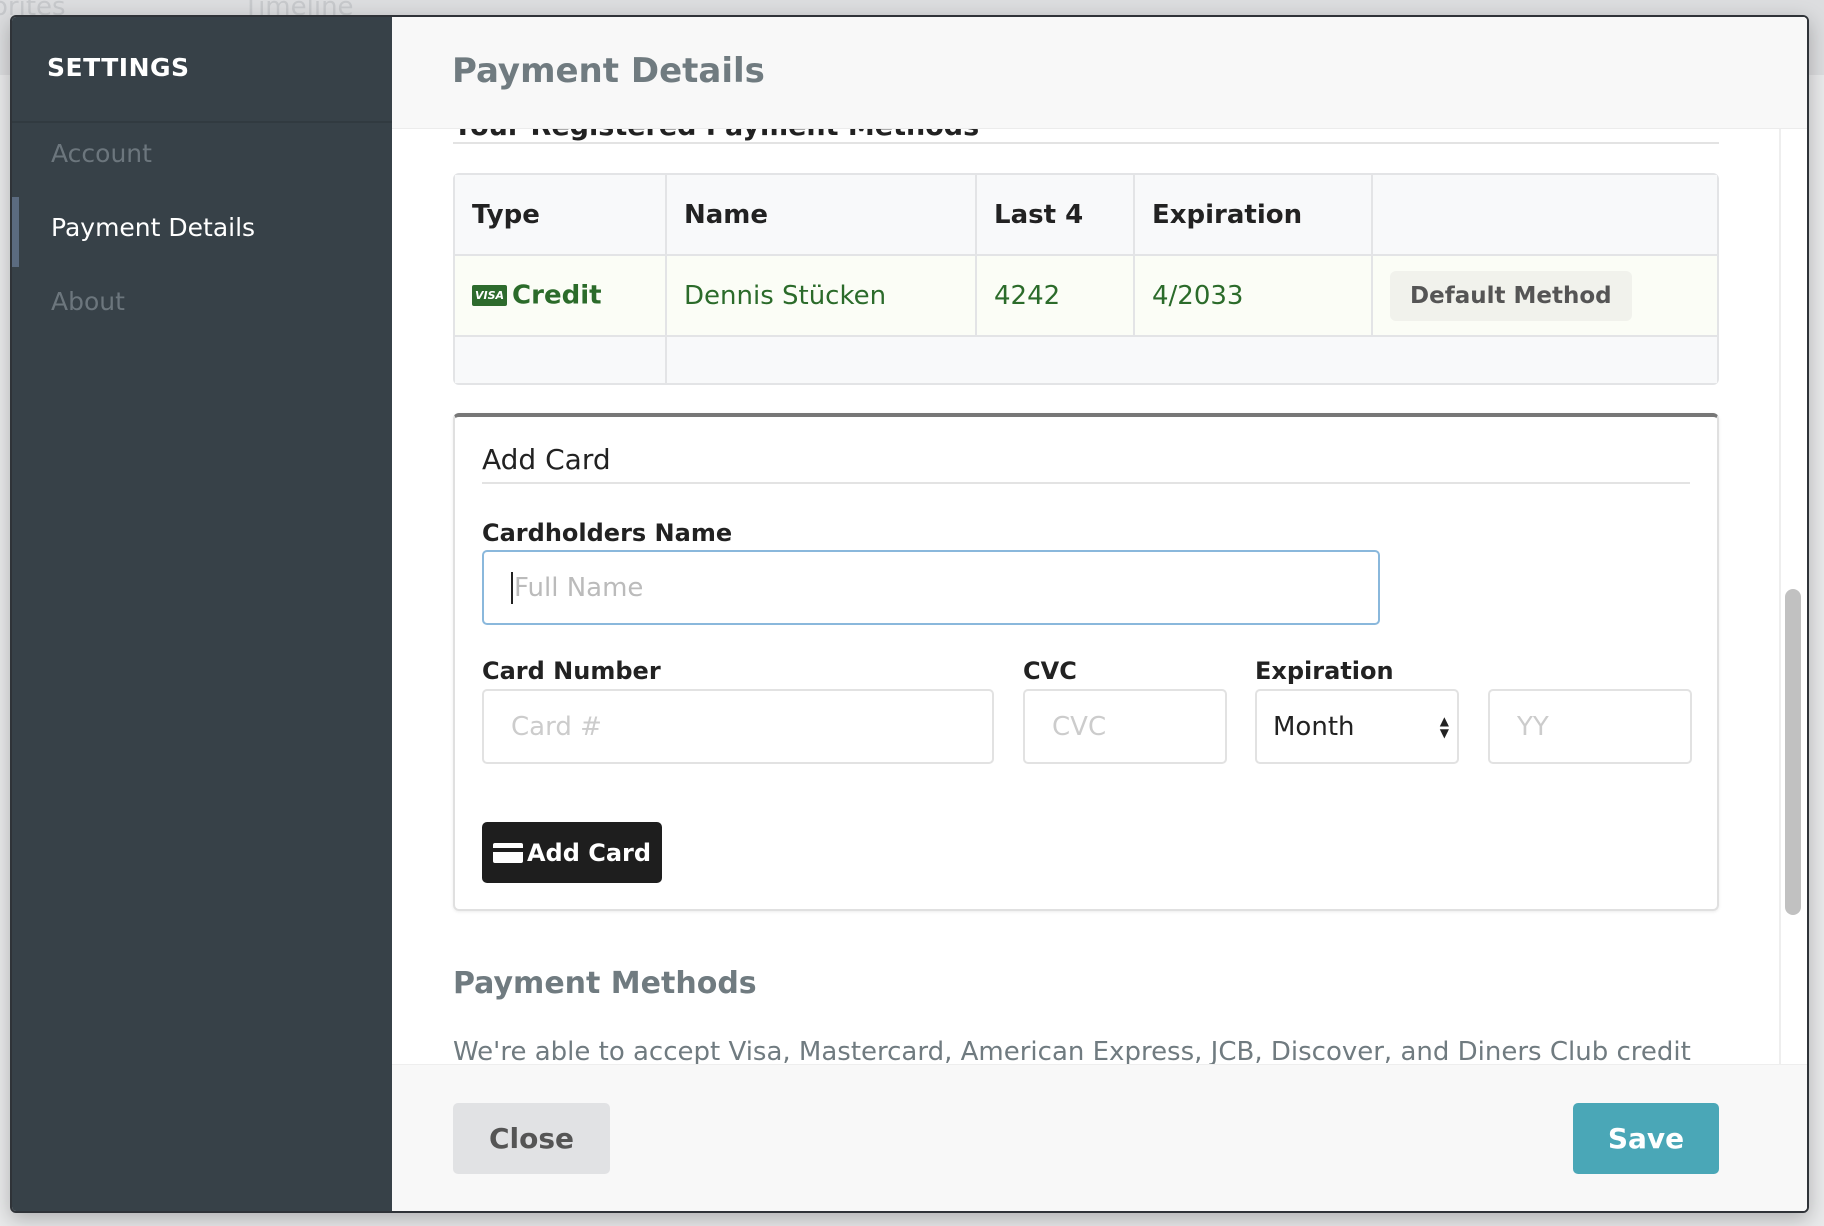  What do you see at coordinates (1050, 671) in the screenshot?
I see `cvc-label: CVC` at bounding box center [1050, 671].